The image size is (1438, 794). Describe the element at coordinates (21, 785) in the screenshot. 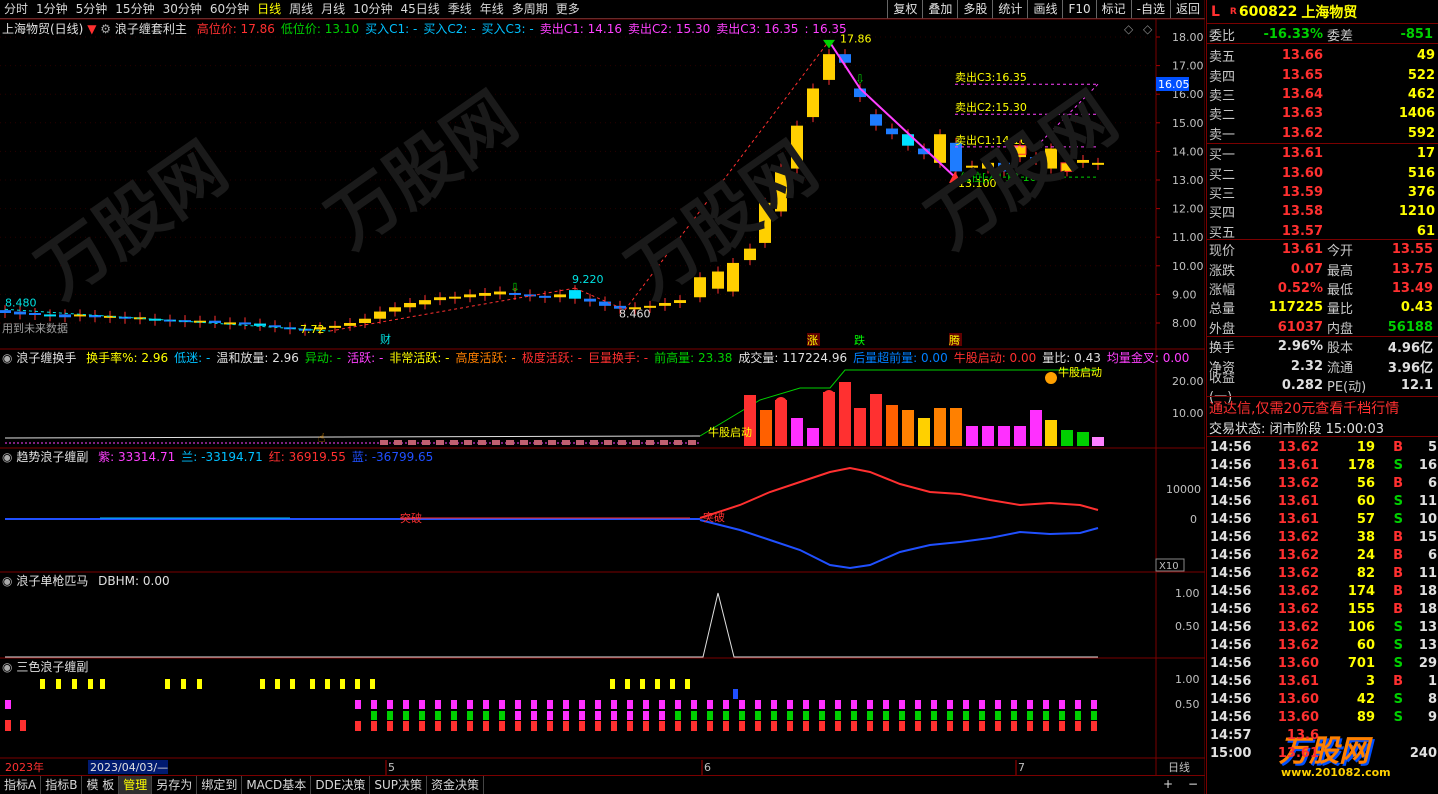

I see `bottom-tab-0: 指标A` at that location.